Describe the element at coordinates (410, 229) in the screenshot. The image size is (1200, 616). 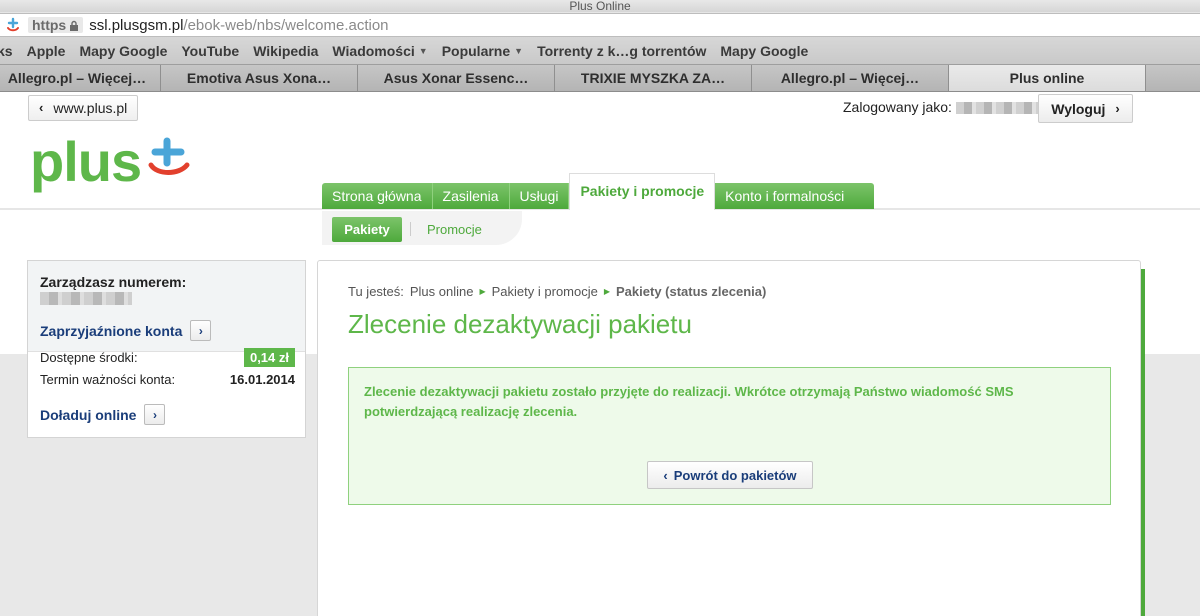
I see `subnav-divider` at that location.